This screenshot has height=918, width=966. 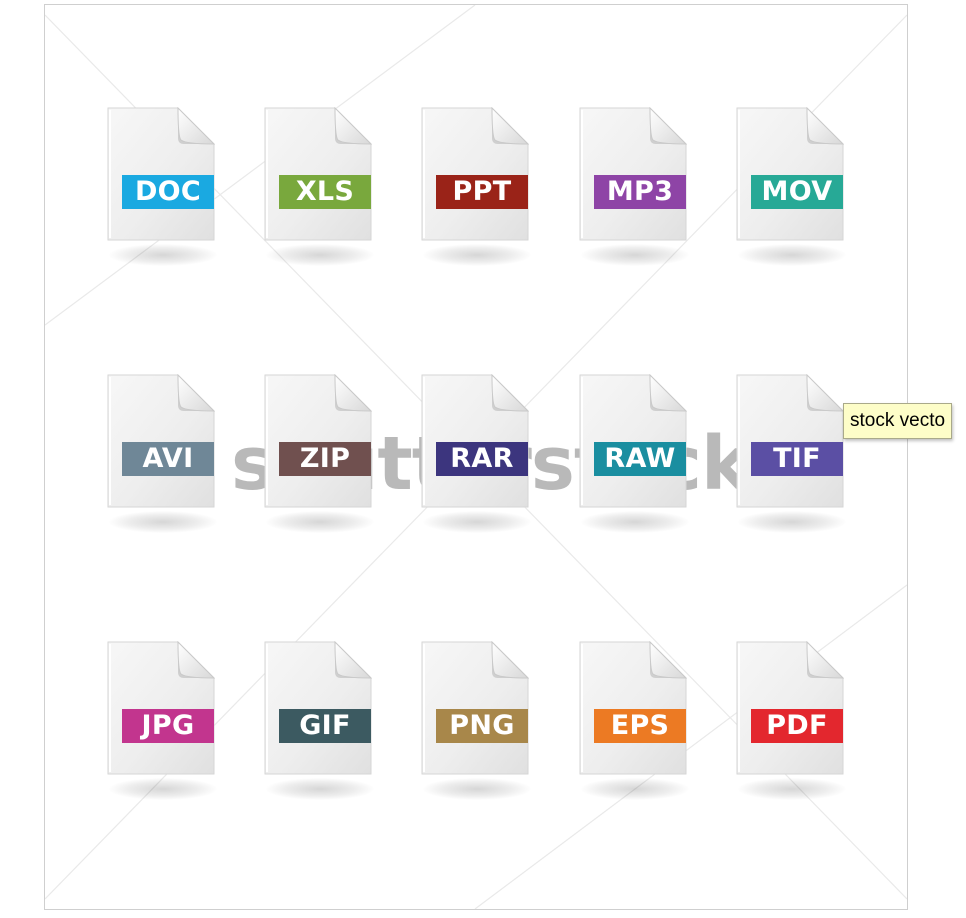 I want to click on doc-file-icon: DOC, so click(x=163, y=192).